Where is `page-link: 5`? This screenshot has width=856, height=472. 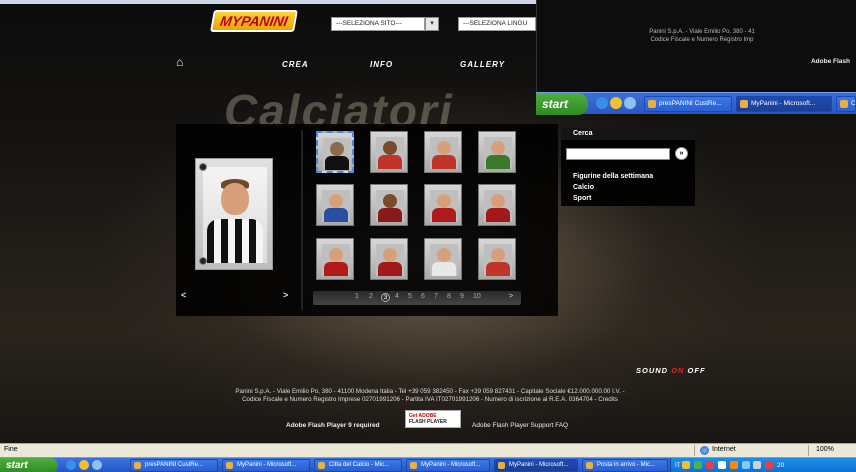 page-link: 5 is located at coordinates (410, 296).